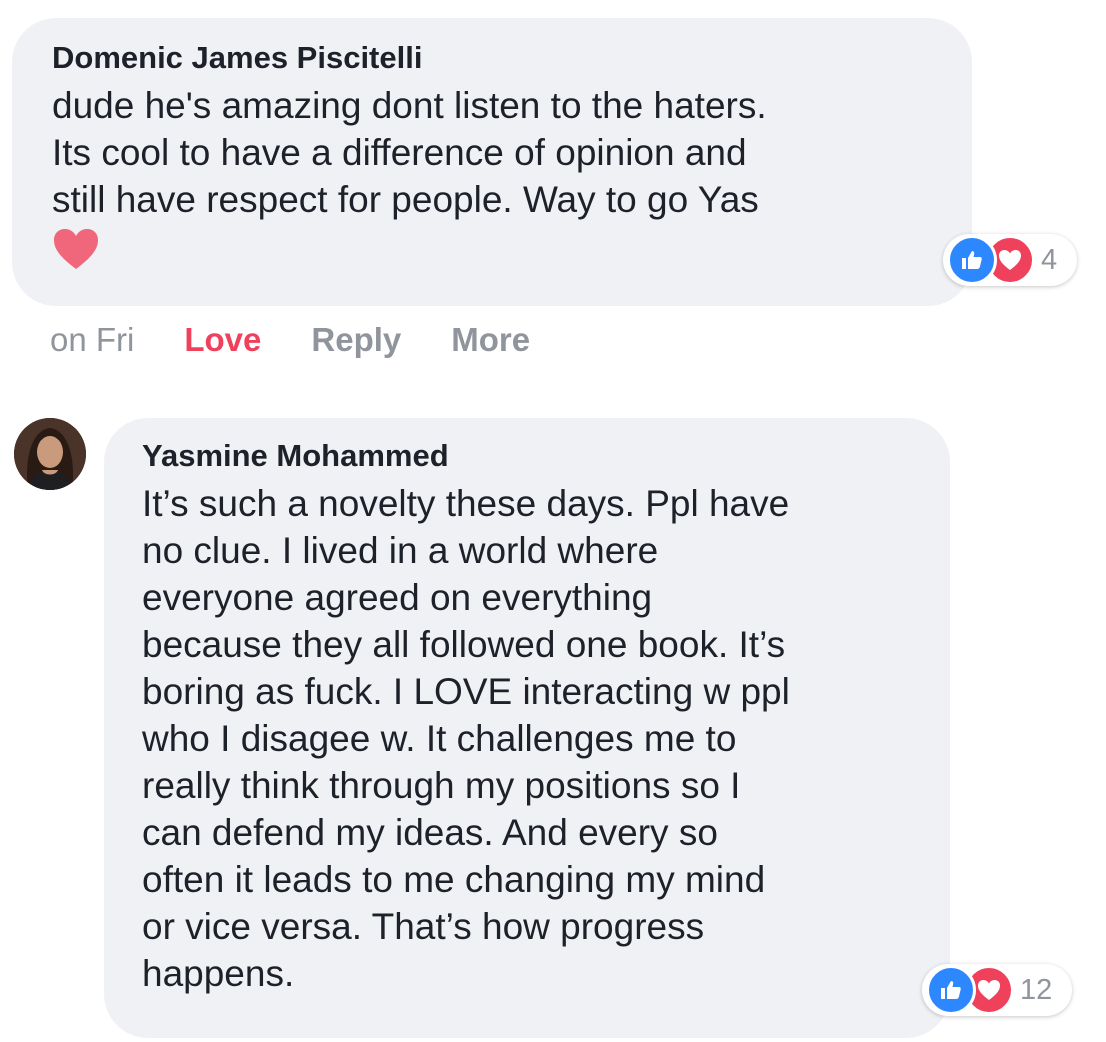 Image resolution: width=1106 pixels, height=1042 pixels. What do you see at coordinates (92, 340) in the screenshot?
I see `comment-timestamp: on Fri` at bounding box center [92, 340].